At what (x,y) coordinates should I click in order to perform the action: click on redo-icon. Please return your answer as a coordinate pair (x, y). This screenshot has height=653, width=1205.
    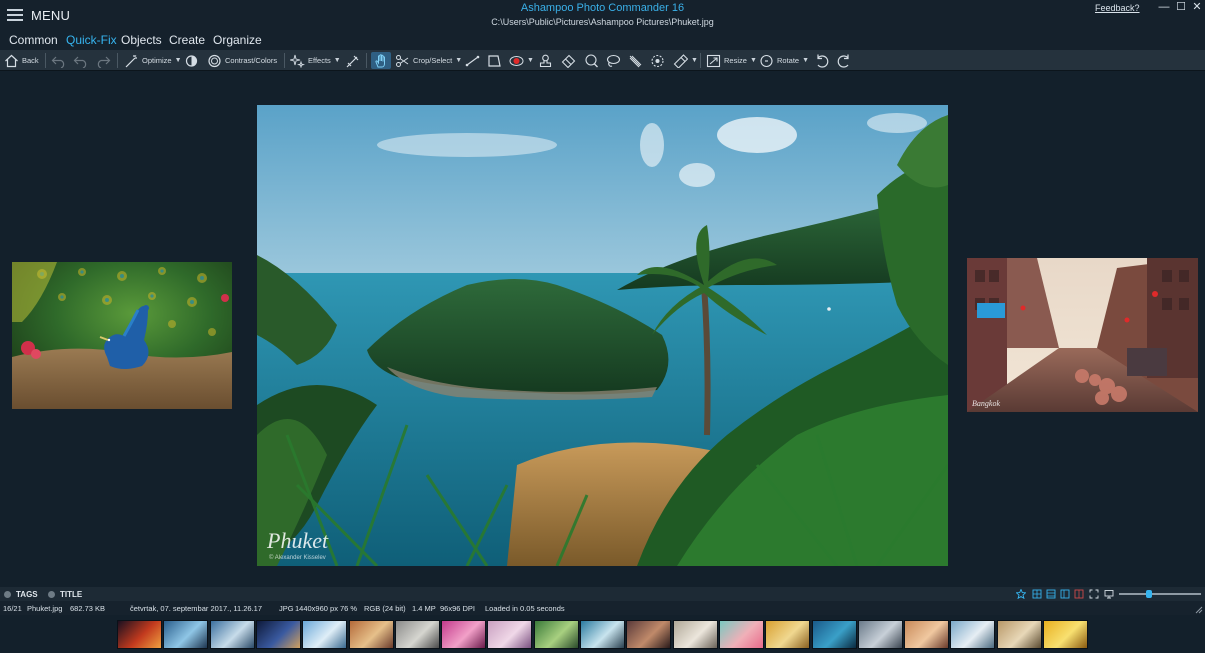
    Looking at the image, I should click on (104, 62).